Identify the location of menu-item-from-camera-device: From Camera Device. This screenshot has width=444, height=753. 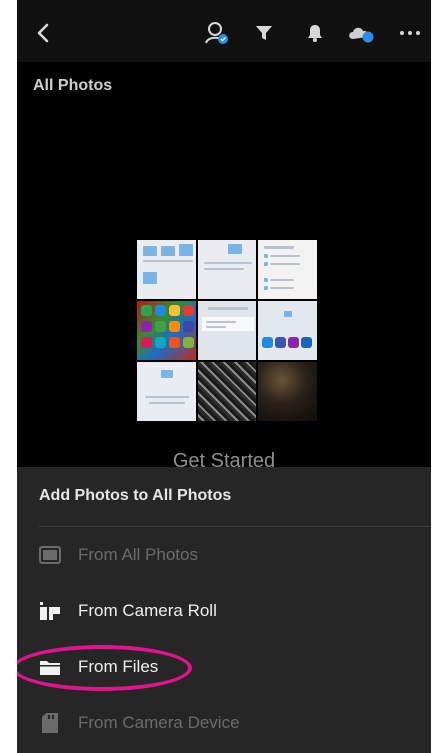
(224, 723).